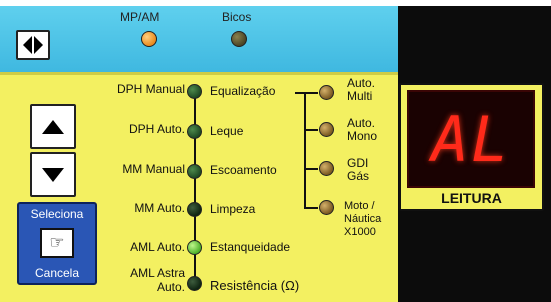  I want to click on select-cancel-button: Seleciona ☞ Cancela, so click(57, 243).